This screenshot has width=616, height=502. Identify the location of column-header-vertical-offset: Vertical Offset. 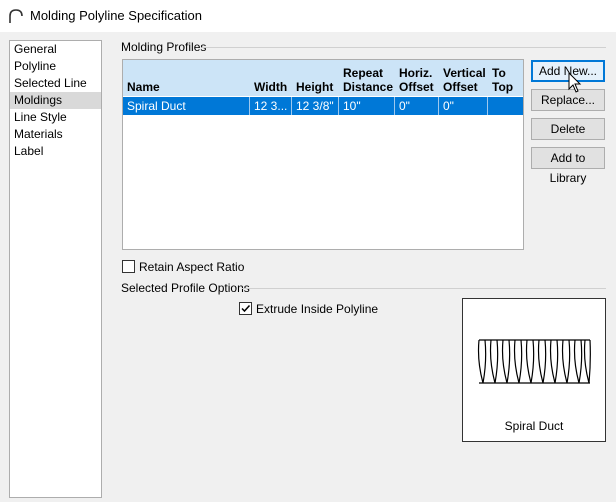
(463, 78).